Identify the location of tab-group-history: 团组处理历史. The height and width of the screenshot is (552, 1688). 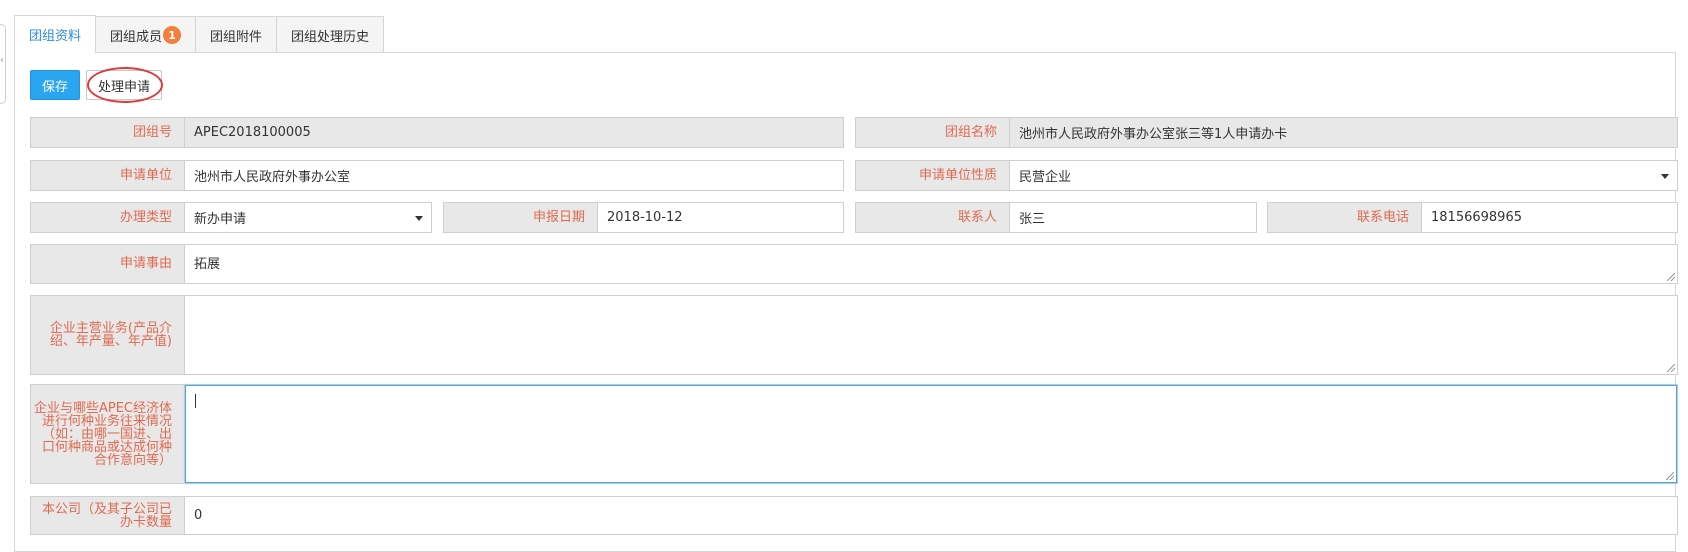
(330, 34).